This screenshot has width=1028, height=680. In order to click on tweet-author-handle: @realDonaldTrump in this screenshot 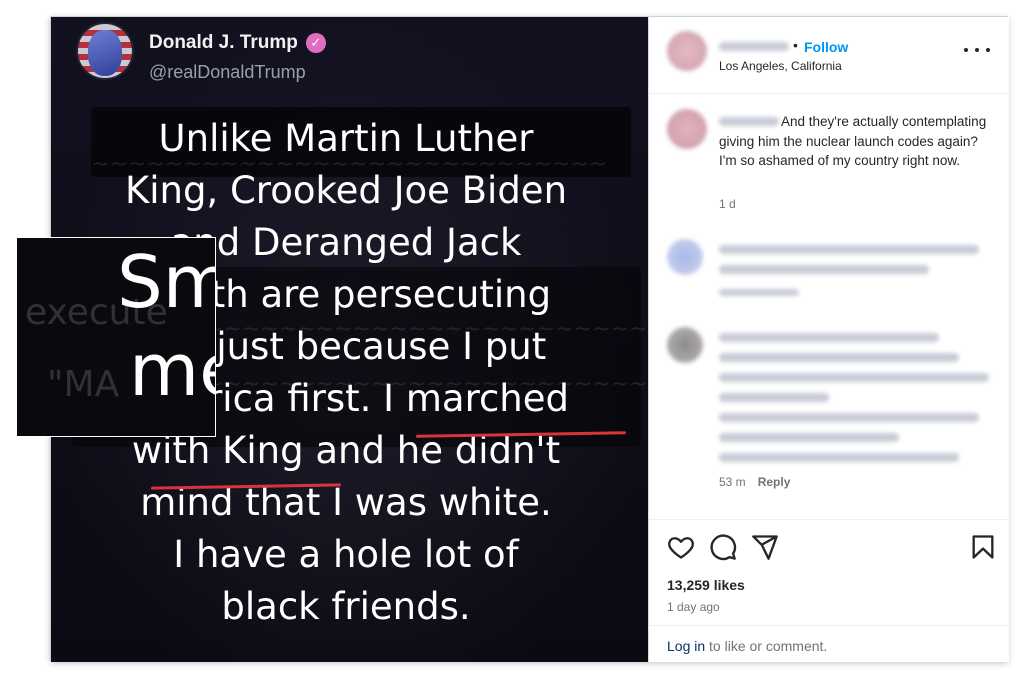, I will do `click(227, 72)`.